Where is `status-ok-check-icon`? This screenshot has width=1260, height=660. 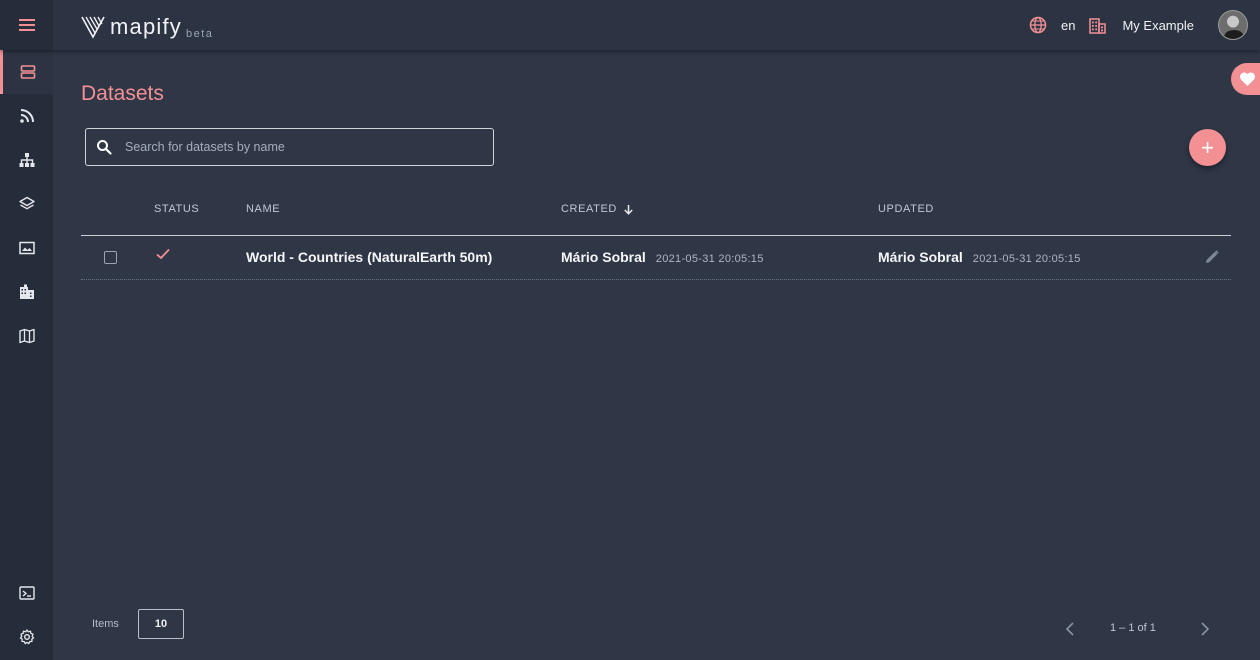
status-ok-check-icon is located at coordinates (163, 254).